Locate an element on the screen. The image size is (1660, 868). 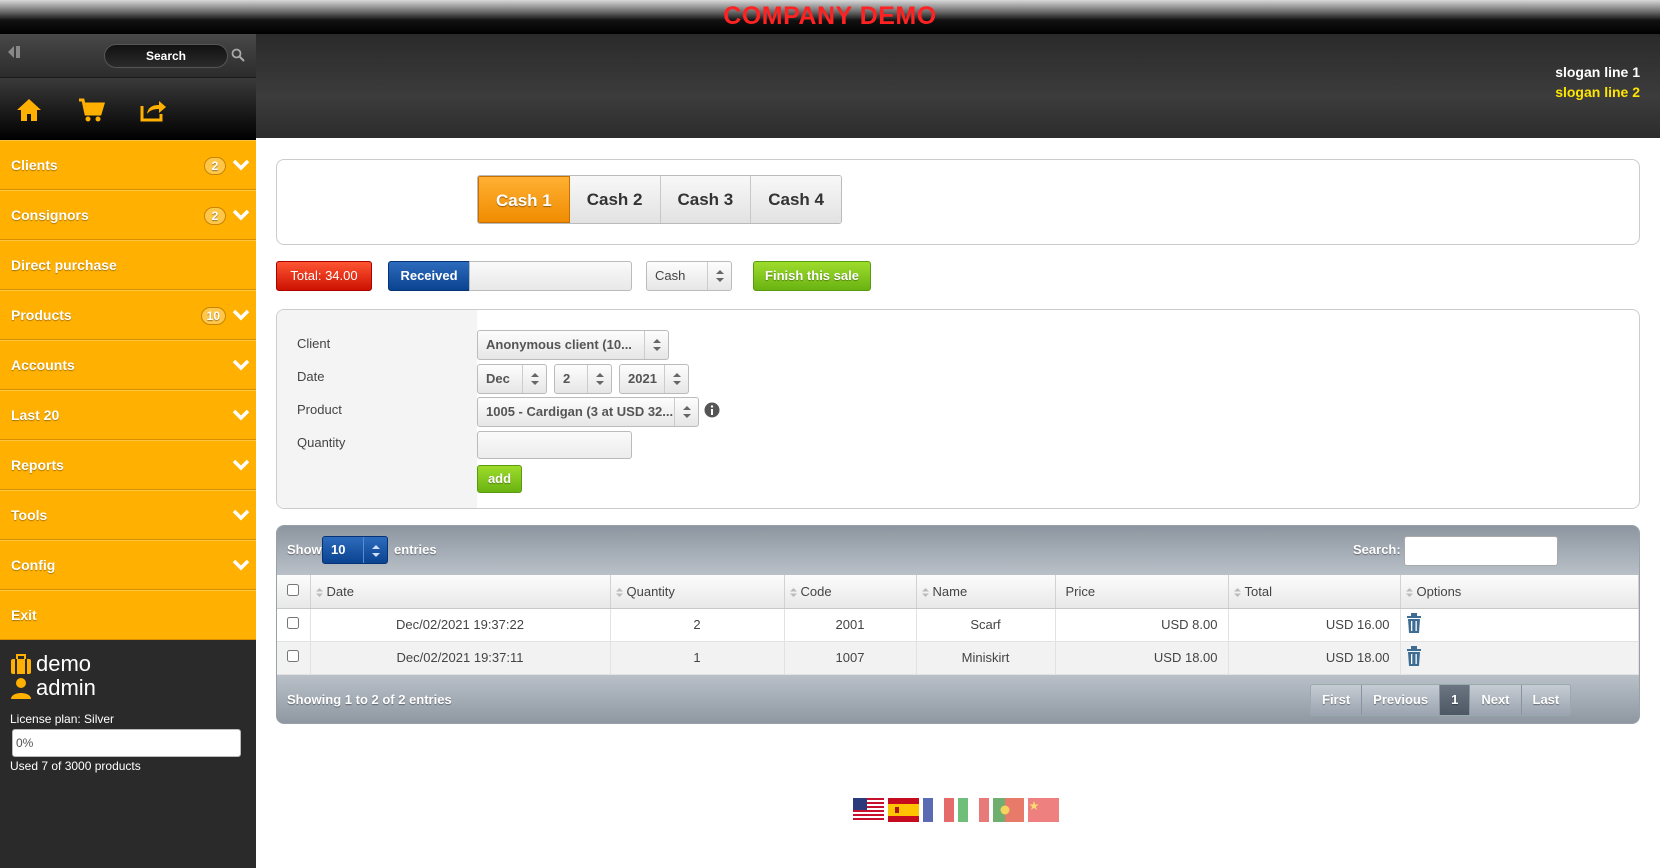
table-search-input is located at coordinates (1481, 551).